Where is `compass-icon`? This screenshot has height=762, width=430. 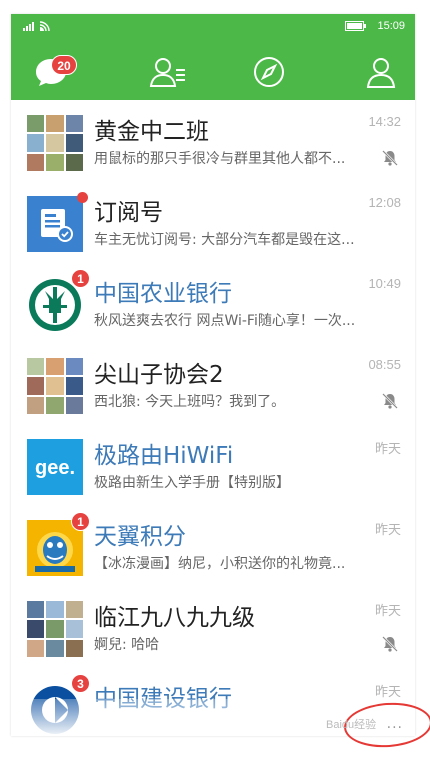 compass-icon is located at coordinates (269, 74).